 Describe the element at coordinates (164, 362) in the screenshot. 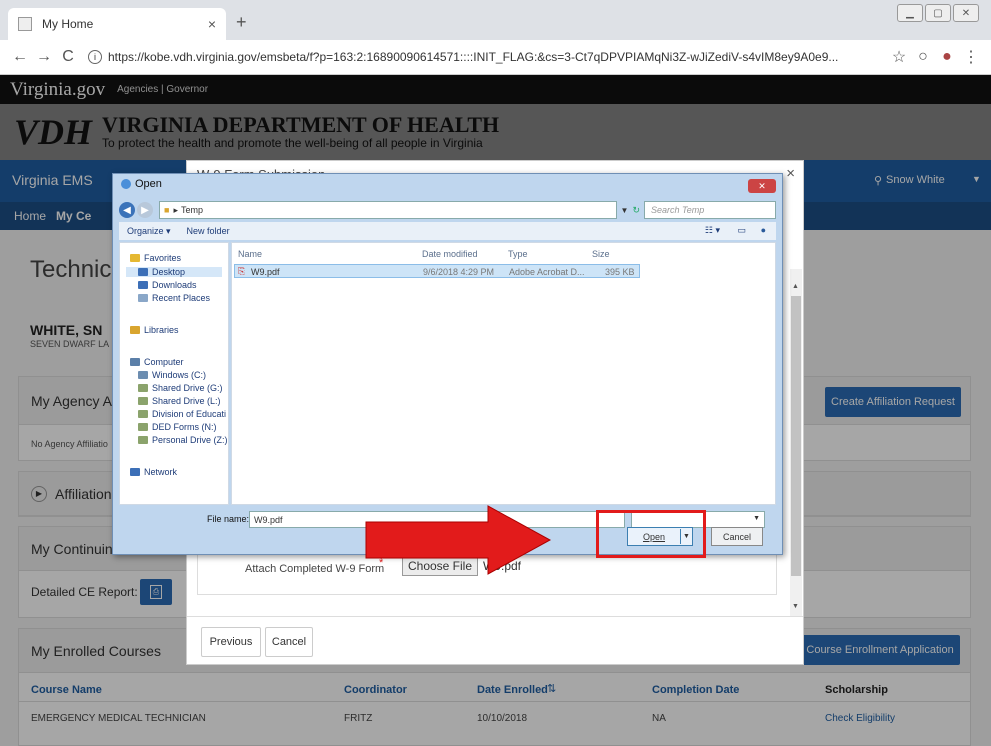

I see `nav-computer-label: Computer` at that location.